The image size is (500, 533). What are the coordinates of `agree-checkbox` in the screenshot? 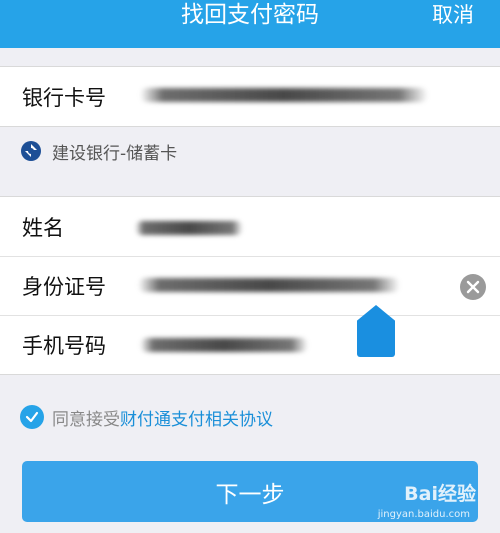 It's located at (32, 417).